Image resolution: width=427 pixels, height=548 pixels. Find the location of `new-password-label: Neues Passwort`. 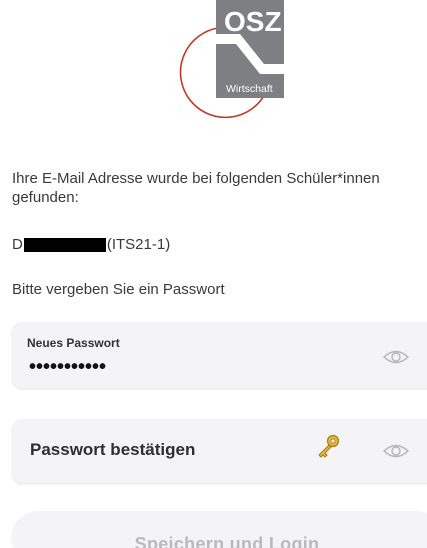

new-password-label: Neues Passwort is located at coordinates (73, 343).